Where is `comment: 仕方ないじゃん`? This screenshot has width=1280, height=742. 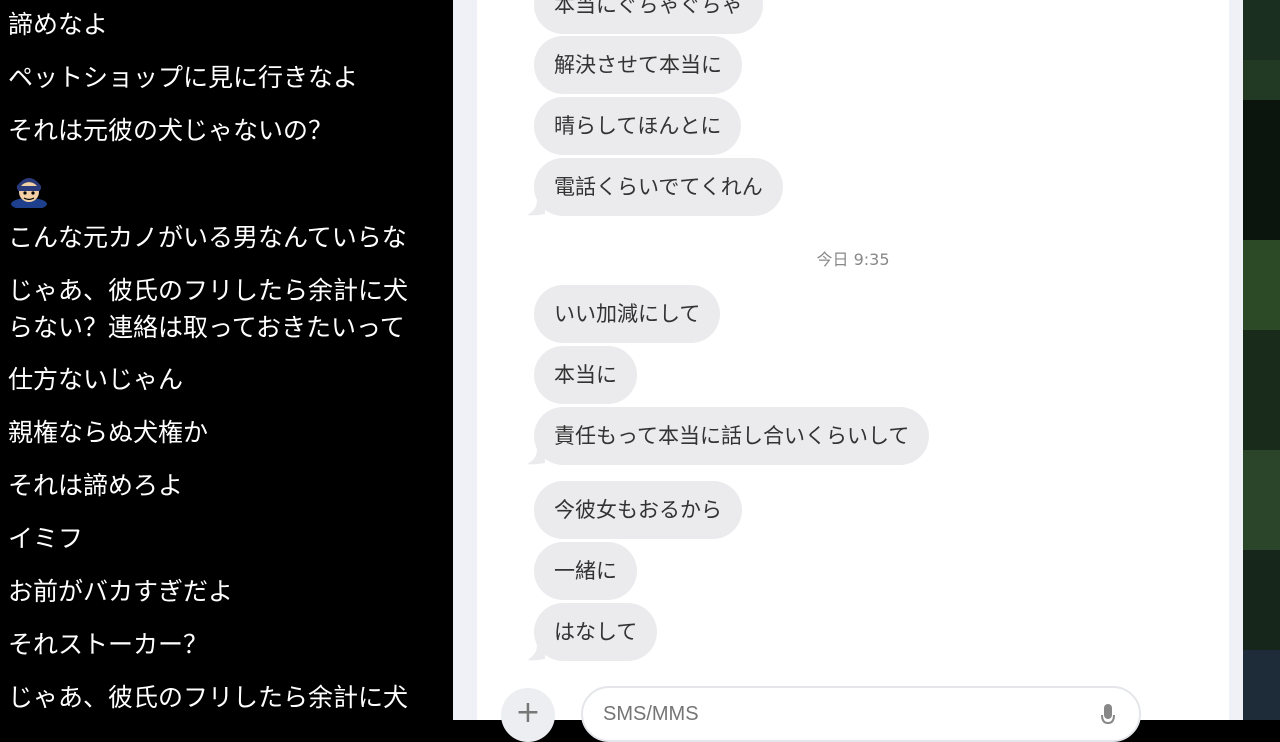
comment: 仕方ないじゃん is located at coordinates (96, 379).